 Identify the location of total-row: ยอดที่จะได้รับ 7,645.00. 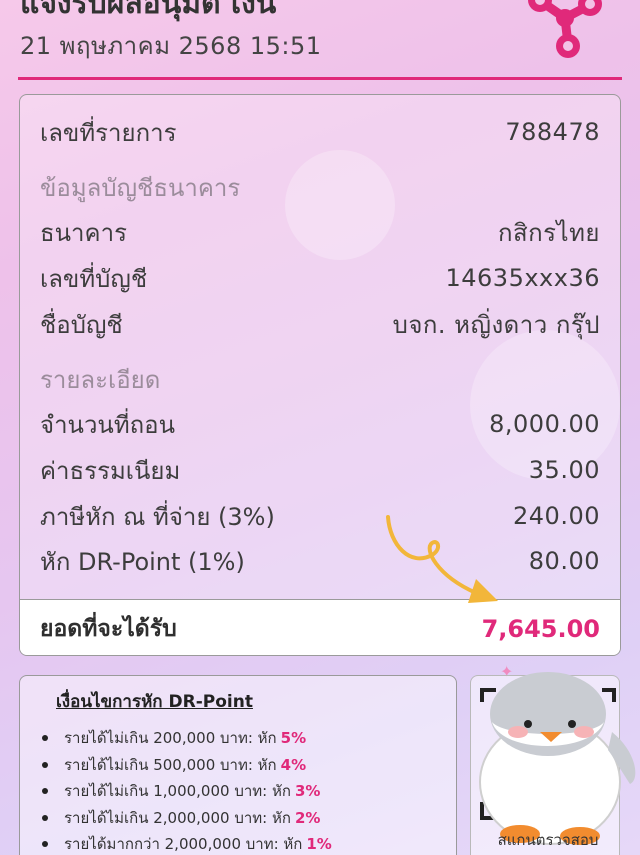
(320, 627).